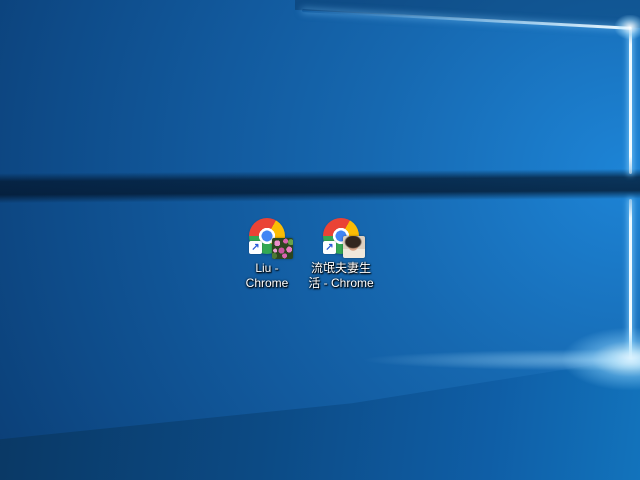 The image size is (640, 480). What do you see at coordinates (354, 247) in the screenshot?
I see `profile-photo-badge-portrait` at bounding box center [354, 247].